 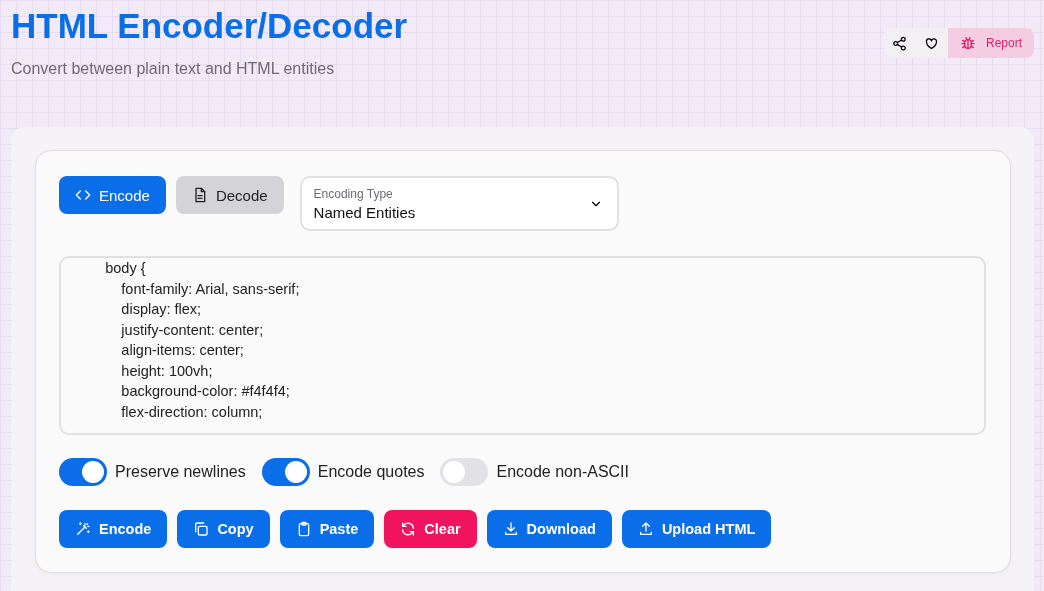 I want to click on magic-wand-icon, so click(x=83, y=529).